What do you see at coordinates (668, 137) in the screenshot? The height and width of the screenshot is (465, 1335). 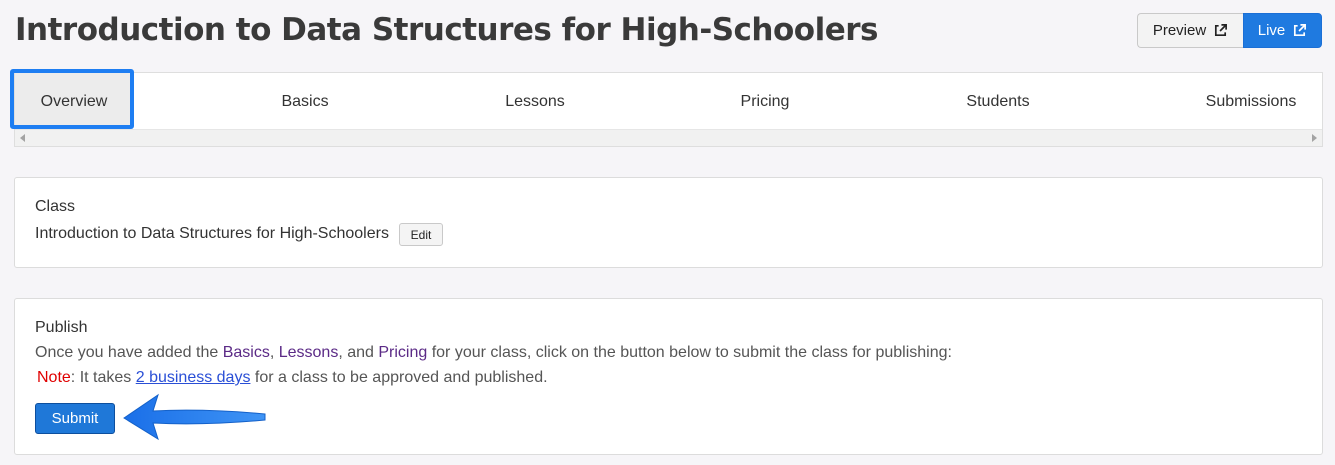 I see `horizontal-scrollbar` at bounding box center [668, 137].